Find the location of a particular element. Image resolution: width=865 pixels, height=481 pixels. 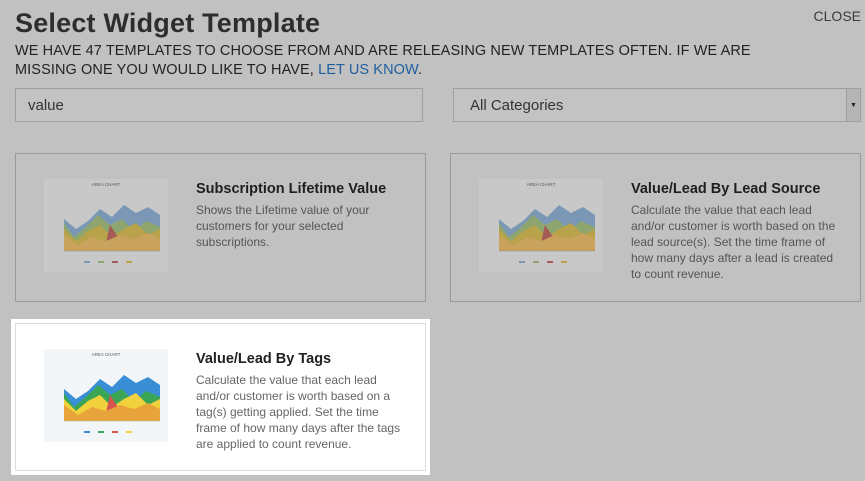

let-us-know-link: LET US KNOW is located at coordinates (368, 70).